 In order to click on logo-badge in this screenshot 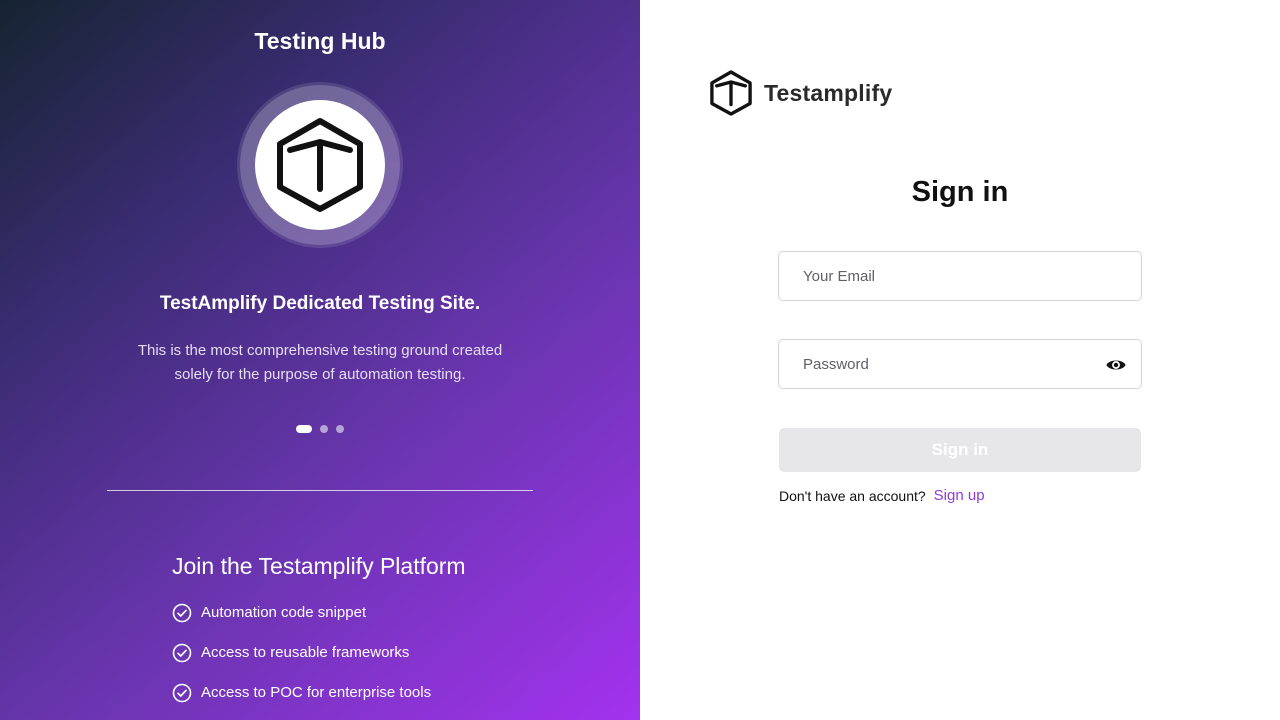, I will do `click(320, 165)`.